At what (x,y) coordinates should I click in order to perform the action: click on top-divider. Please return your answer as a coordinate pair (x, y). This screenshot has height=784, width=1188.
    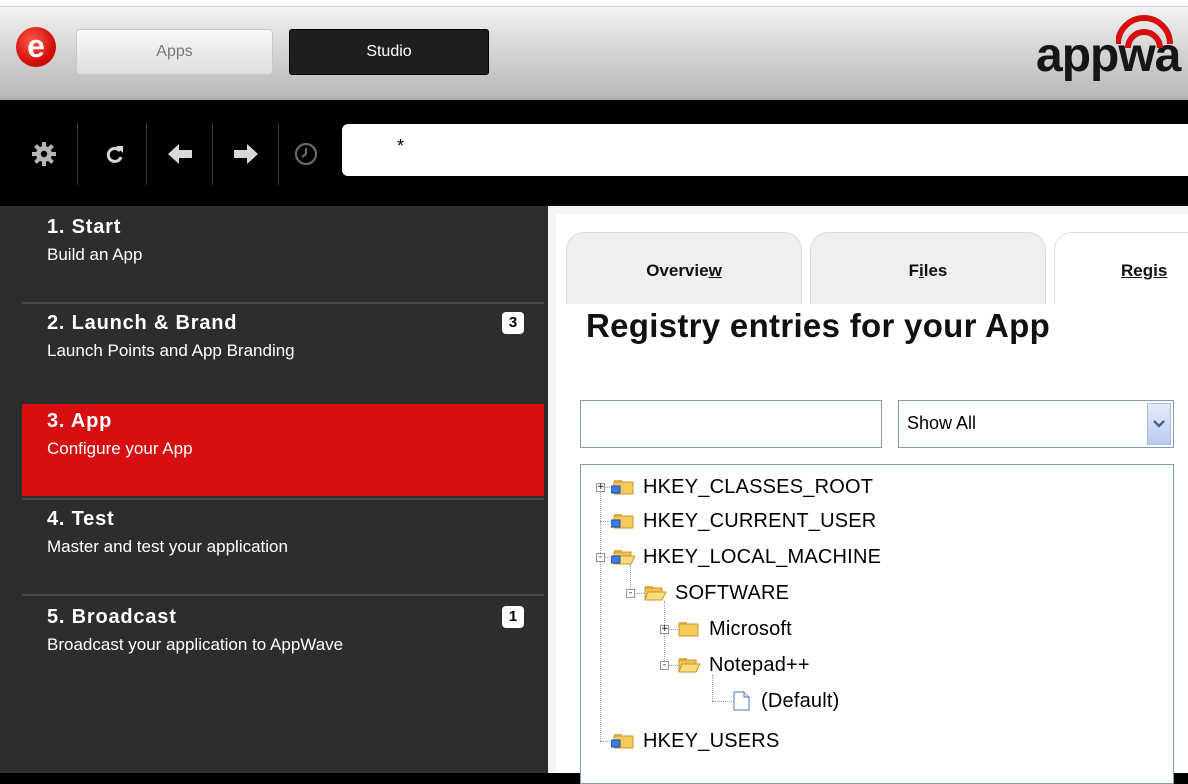
    Looking at the image, I should click on (594, 6).